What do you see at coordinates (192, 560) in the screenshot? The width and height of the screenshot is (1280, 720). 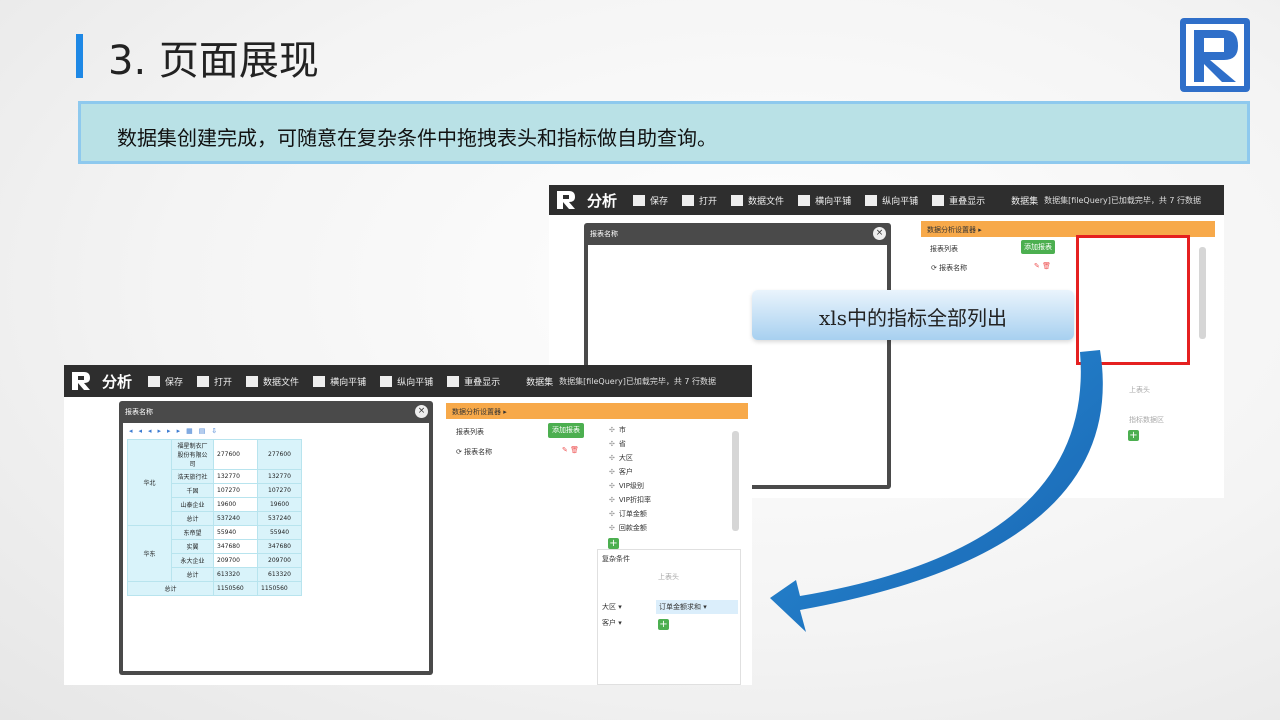 I see `customer-cell: 永大企业` at bounding box center [192, 560].